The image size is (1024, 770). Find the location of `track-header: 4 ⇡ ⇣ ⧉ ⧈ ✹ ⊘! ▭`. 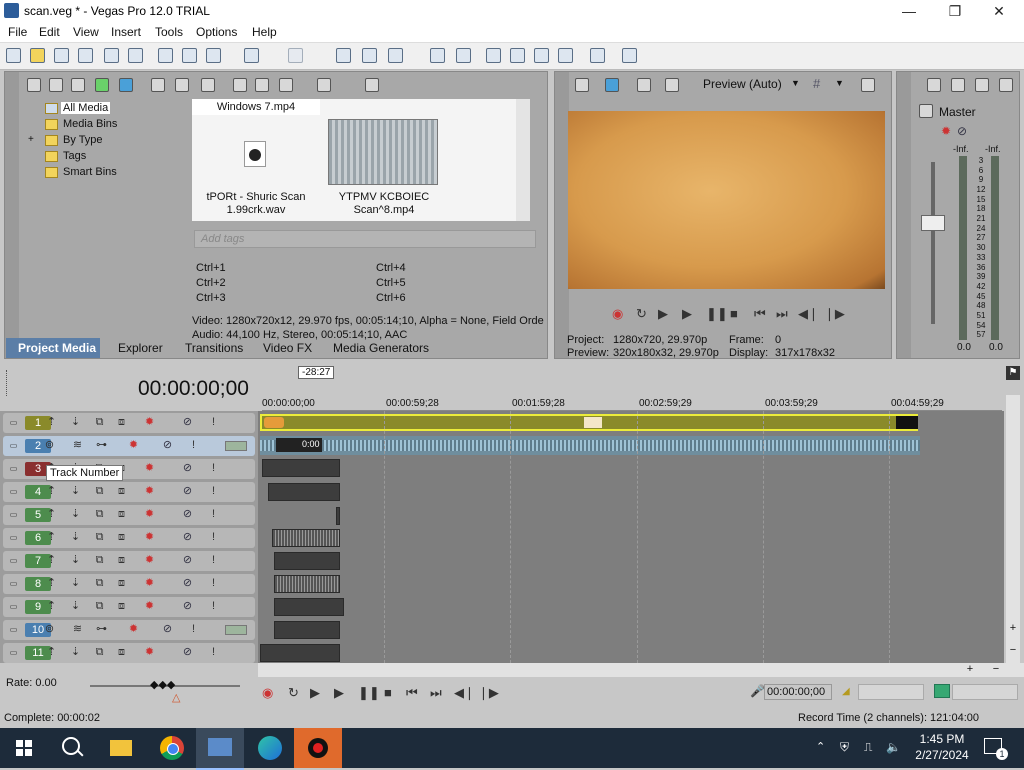

track-header: 4 ⇡ ⇣ ⧉ ⧈ ✹ ⊘! ▭ is located at coordinates (129, 492).